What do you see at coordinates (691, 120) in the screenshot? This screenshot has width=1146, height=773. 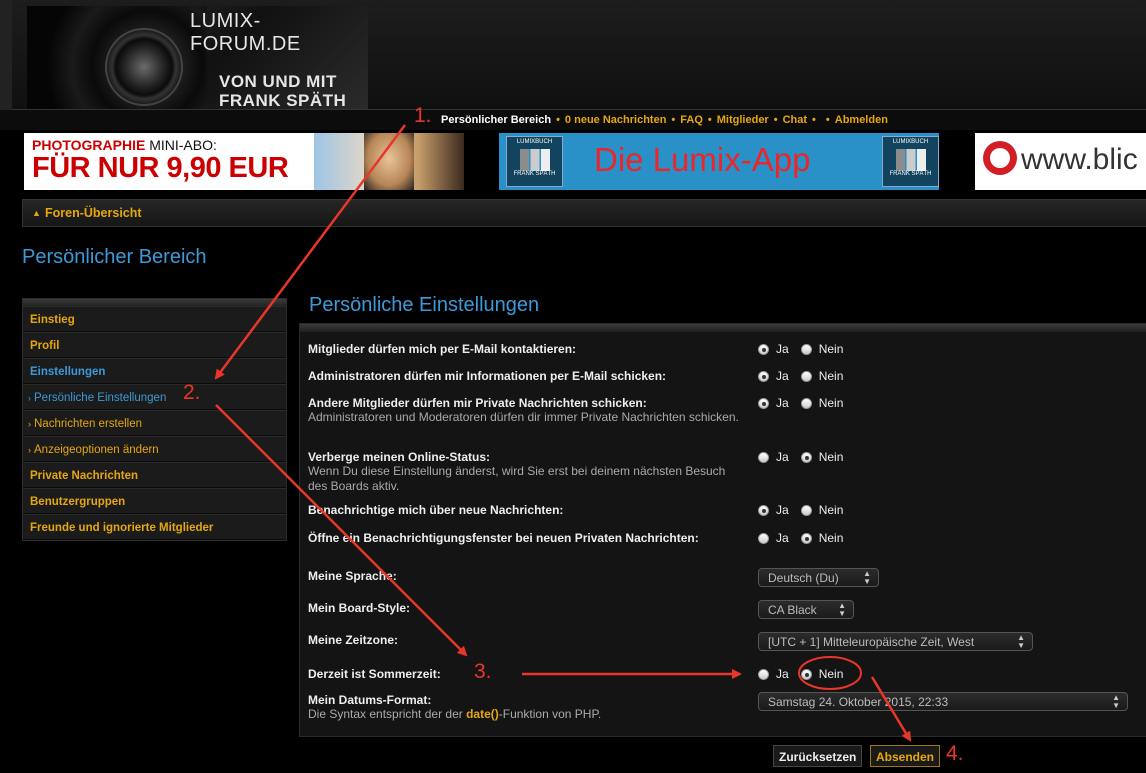 I see `nav-faq: FAQ` at bounding box center [691, 120].